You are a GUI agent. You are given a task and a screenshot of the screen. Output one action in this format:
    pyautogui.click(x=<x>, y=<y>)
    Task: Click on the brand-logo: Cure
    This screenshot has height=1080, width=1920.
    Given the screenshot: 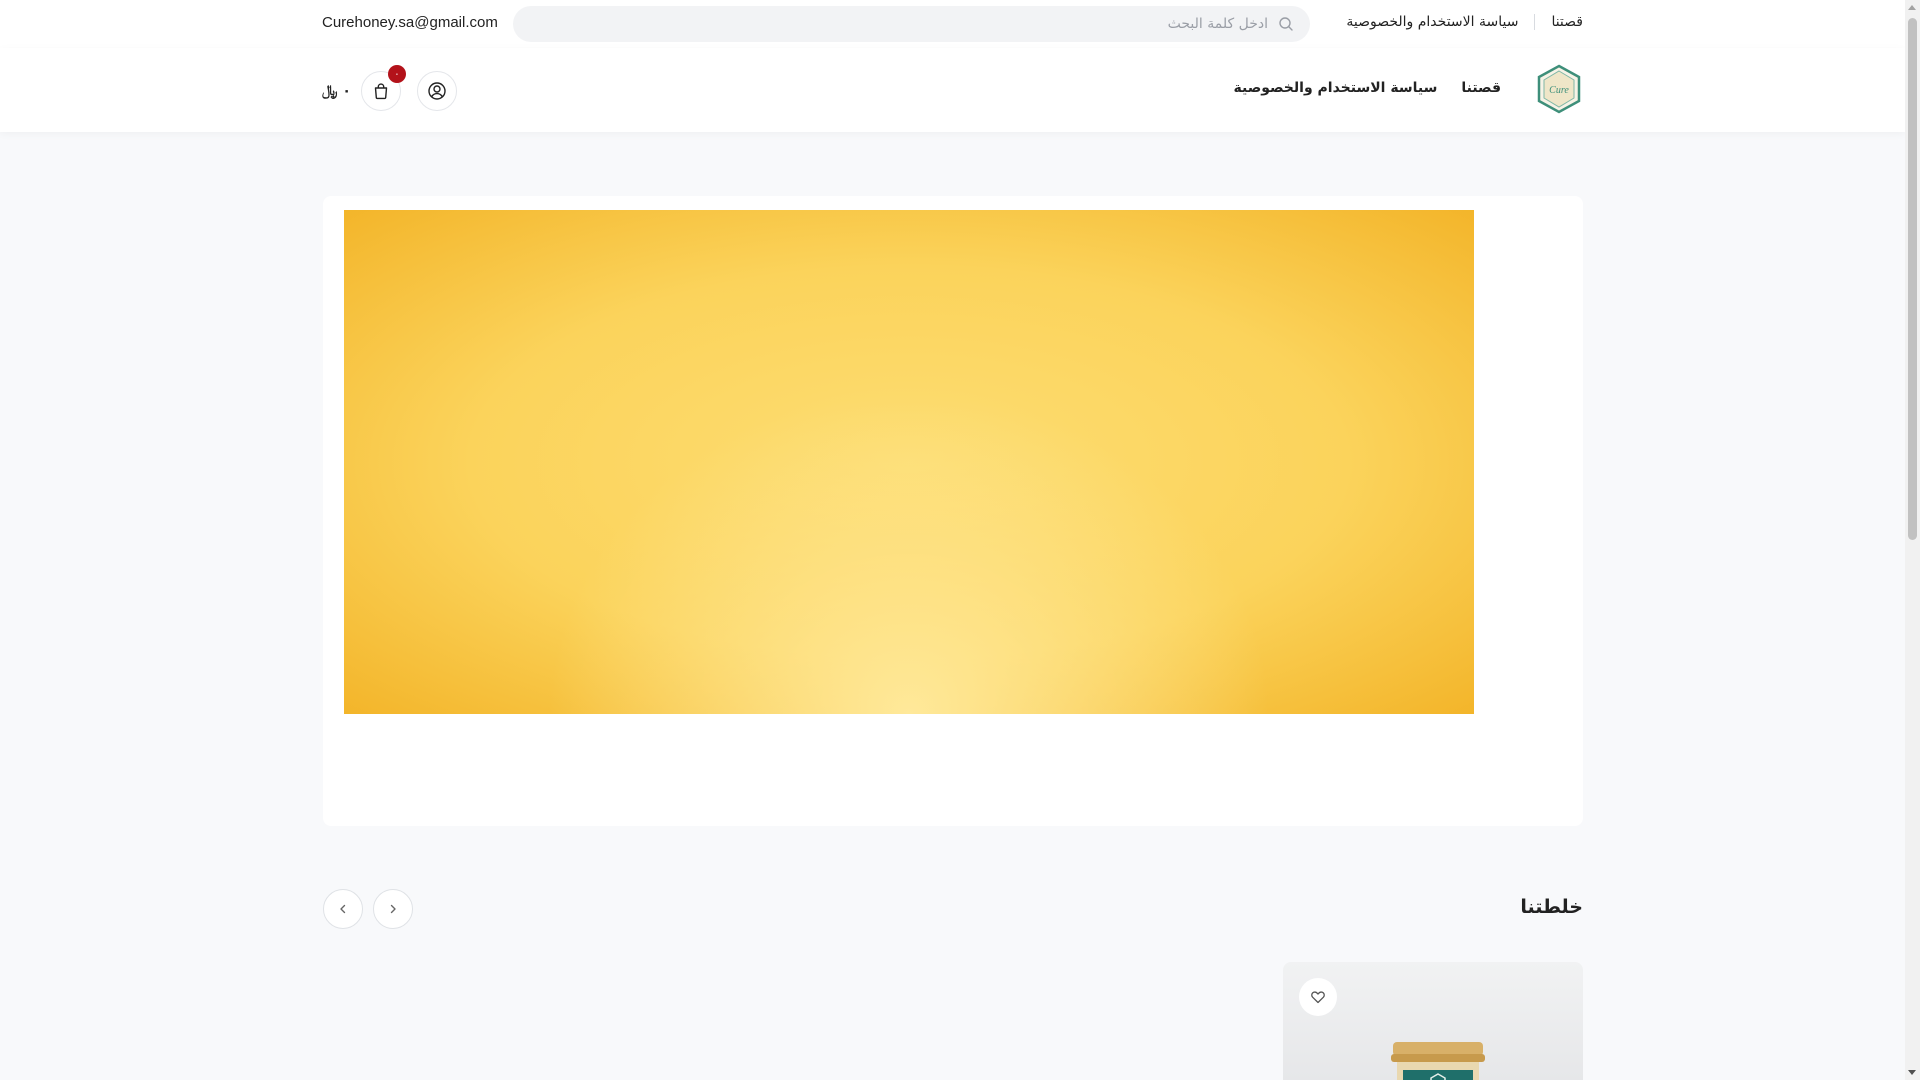 What is the action you would take?
    pyautogui.click(x=1559, y=89)
    